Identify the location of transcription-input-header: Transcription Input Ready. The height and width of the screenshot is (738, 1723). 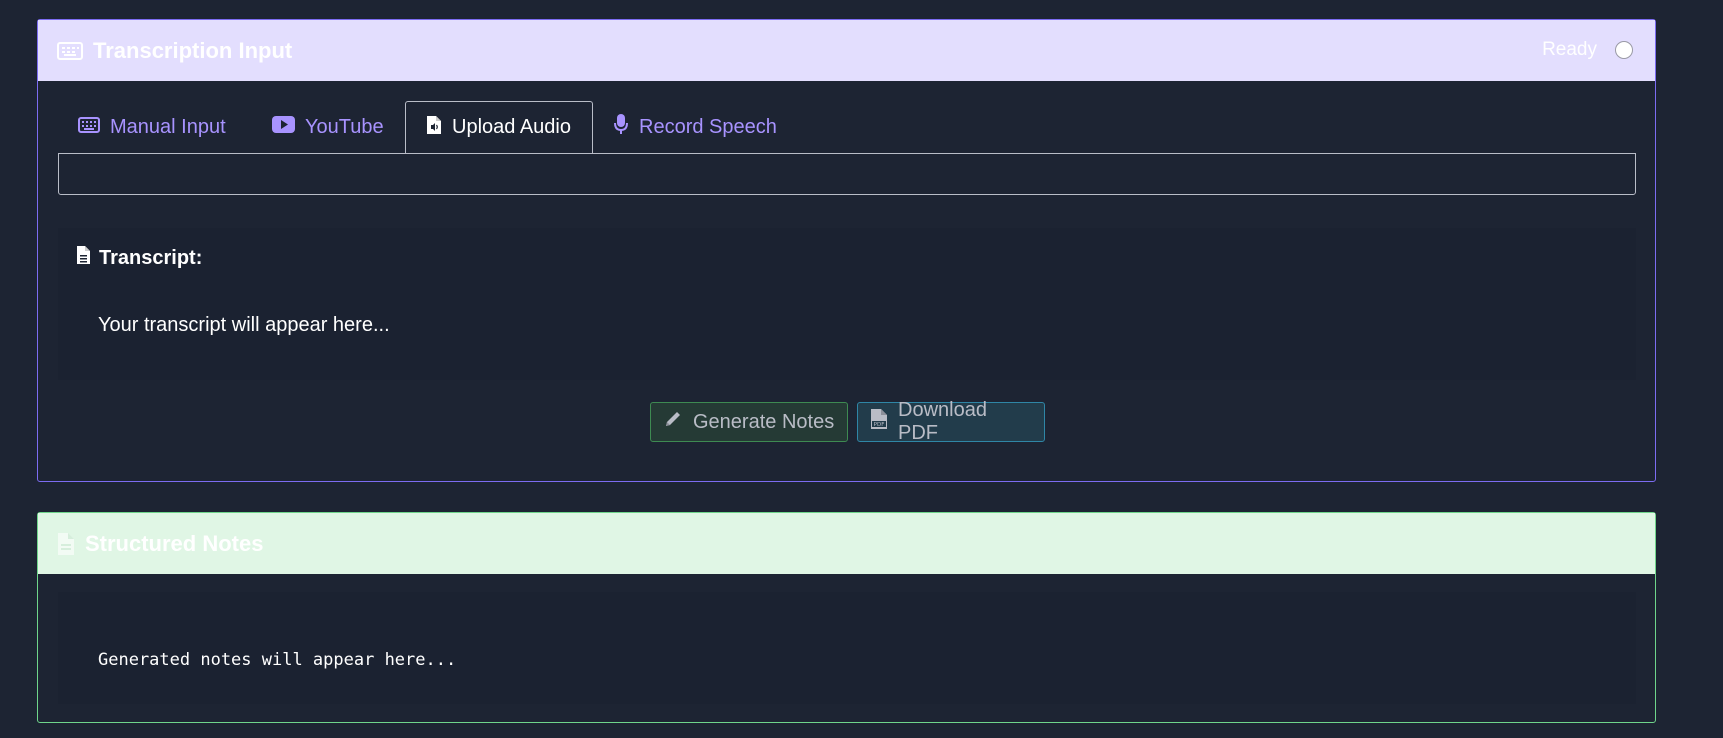
(846, 50).